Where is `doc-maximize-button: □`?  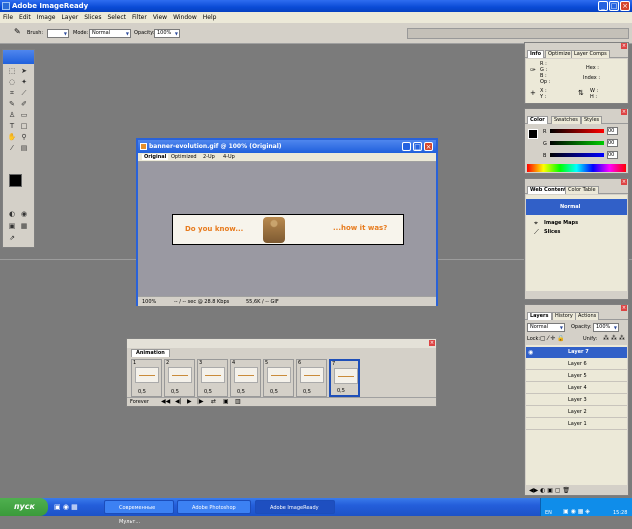 doc-maximize-button: □ is located at coordinates (417, 146).